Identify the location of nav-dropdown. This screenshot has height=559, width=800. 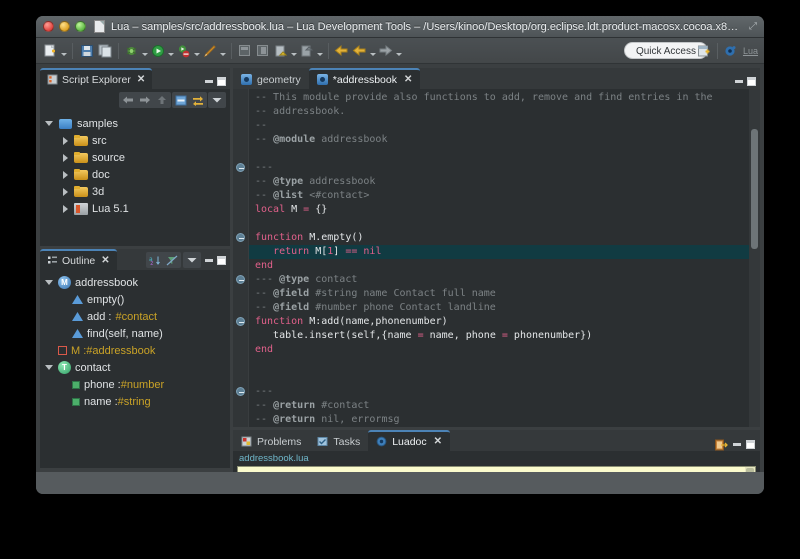
(372, 51).